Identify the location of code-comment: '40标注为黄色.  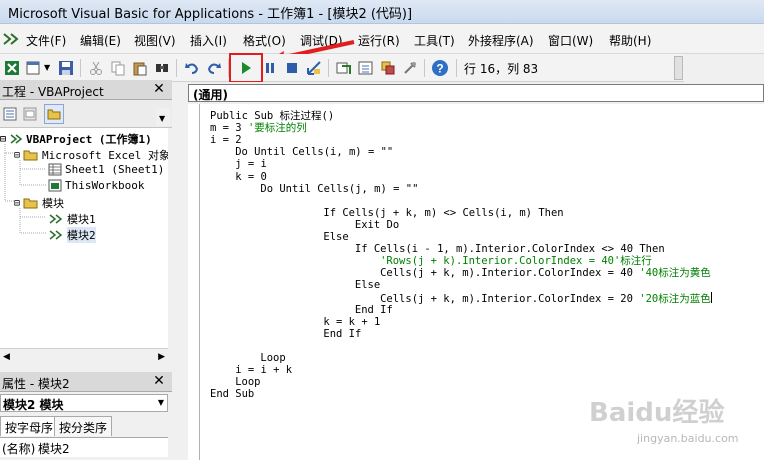
(675, 273).